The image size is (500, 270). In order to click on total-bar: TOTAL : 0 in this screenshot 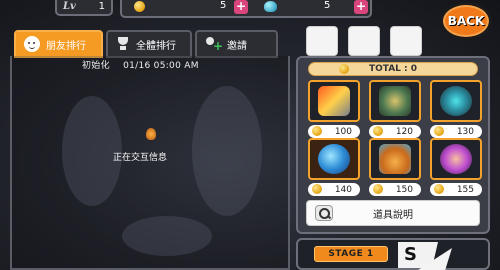, I will do `click(393, 69)`.